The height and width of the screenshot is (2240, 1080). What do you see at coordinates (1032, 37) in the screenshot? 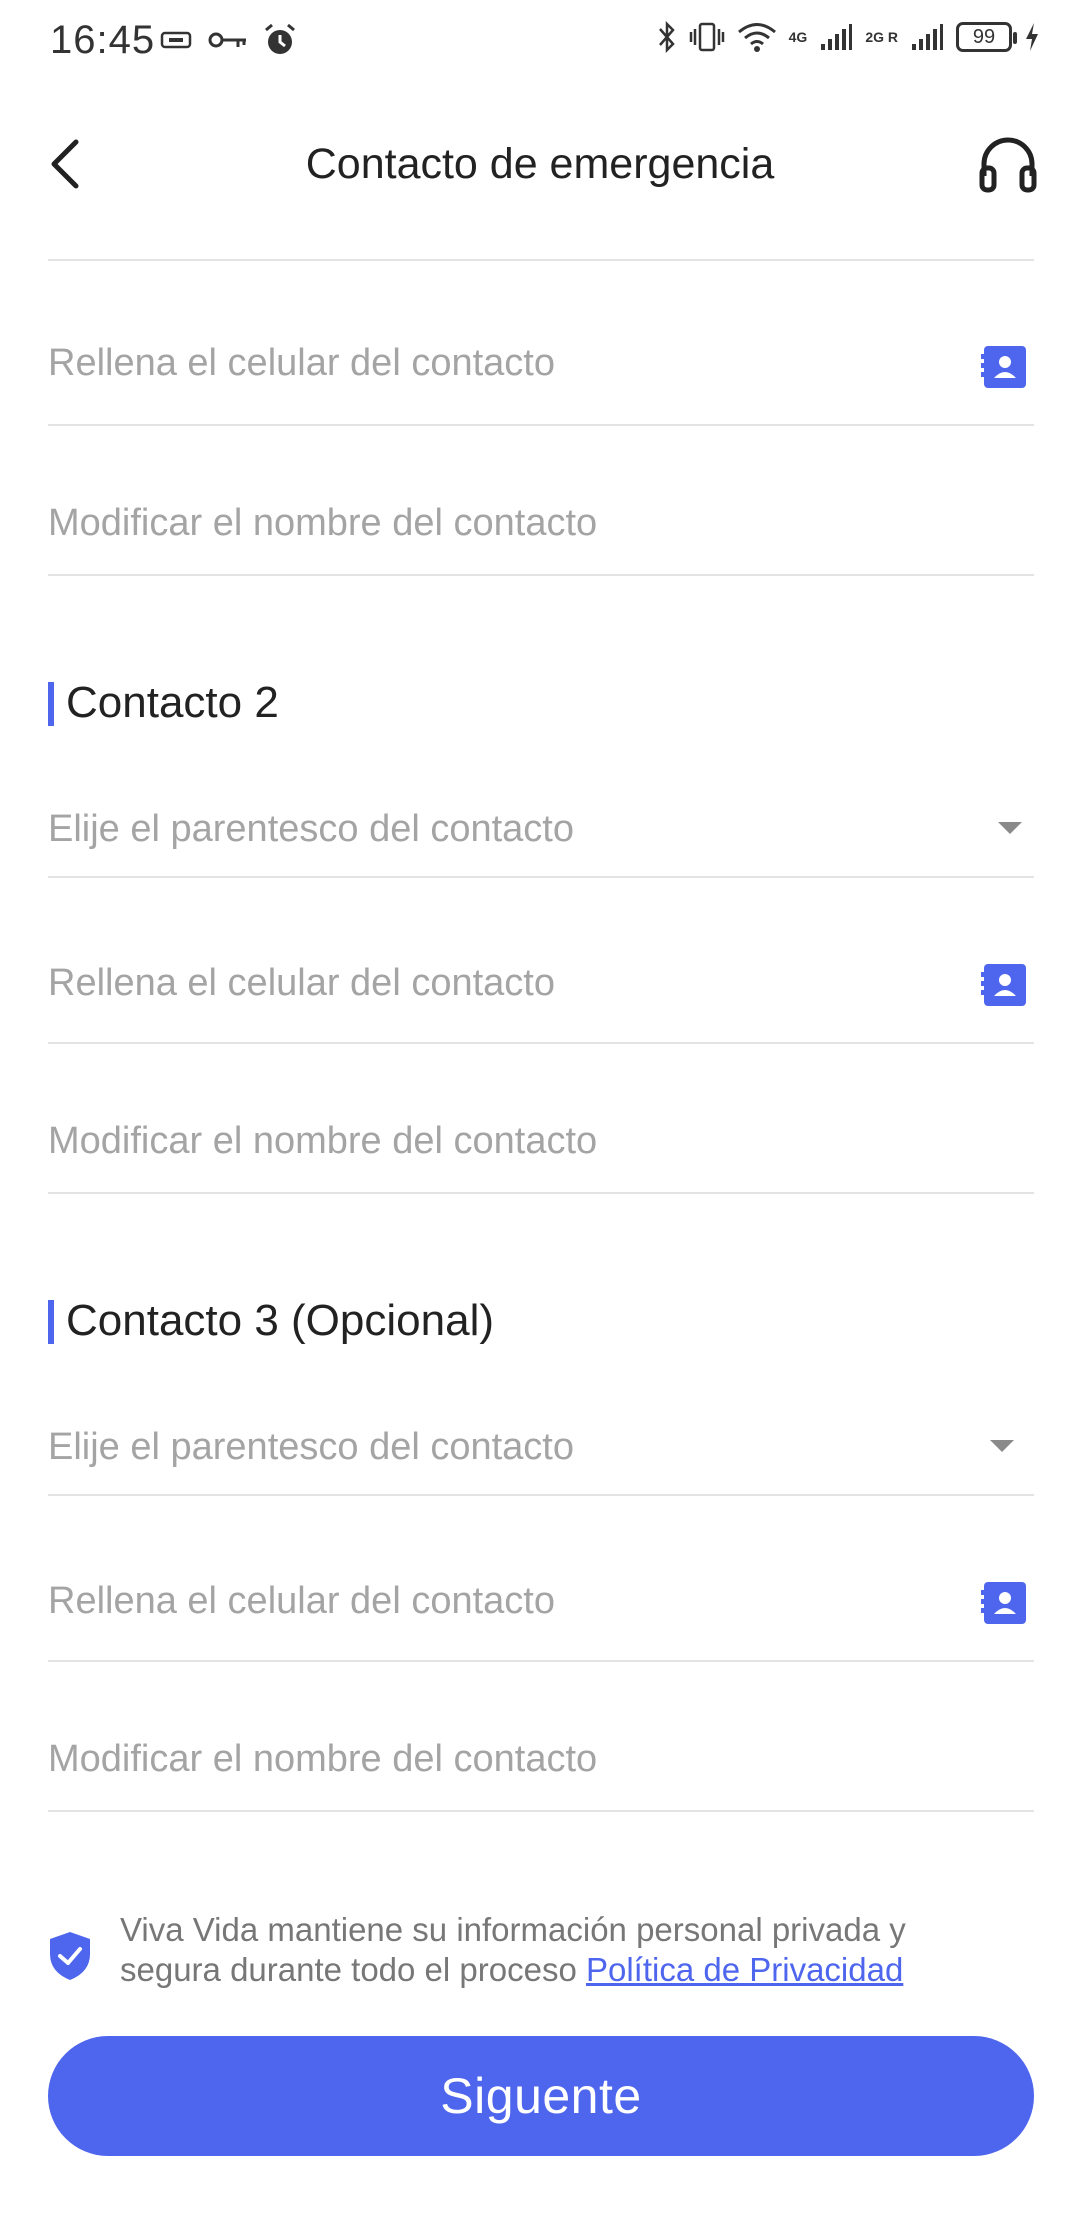
I see `charging-icon` at bounding box center [1032, 37].